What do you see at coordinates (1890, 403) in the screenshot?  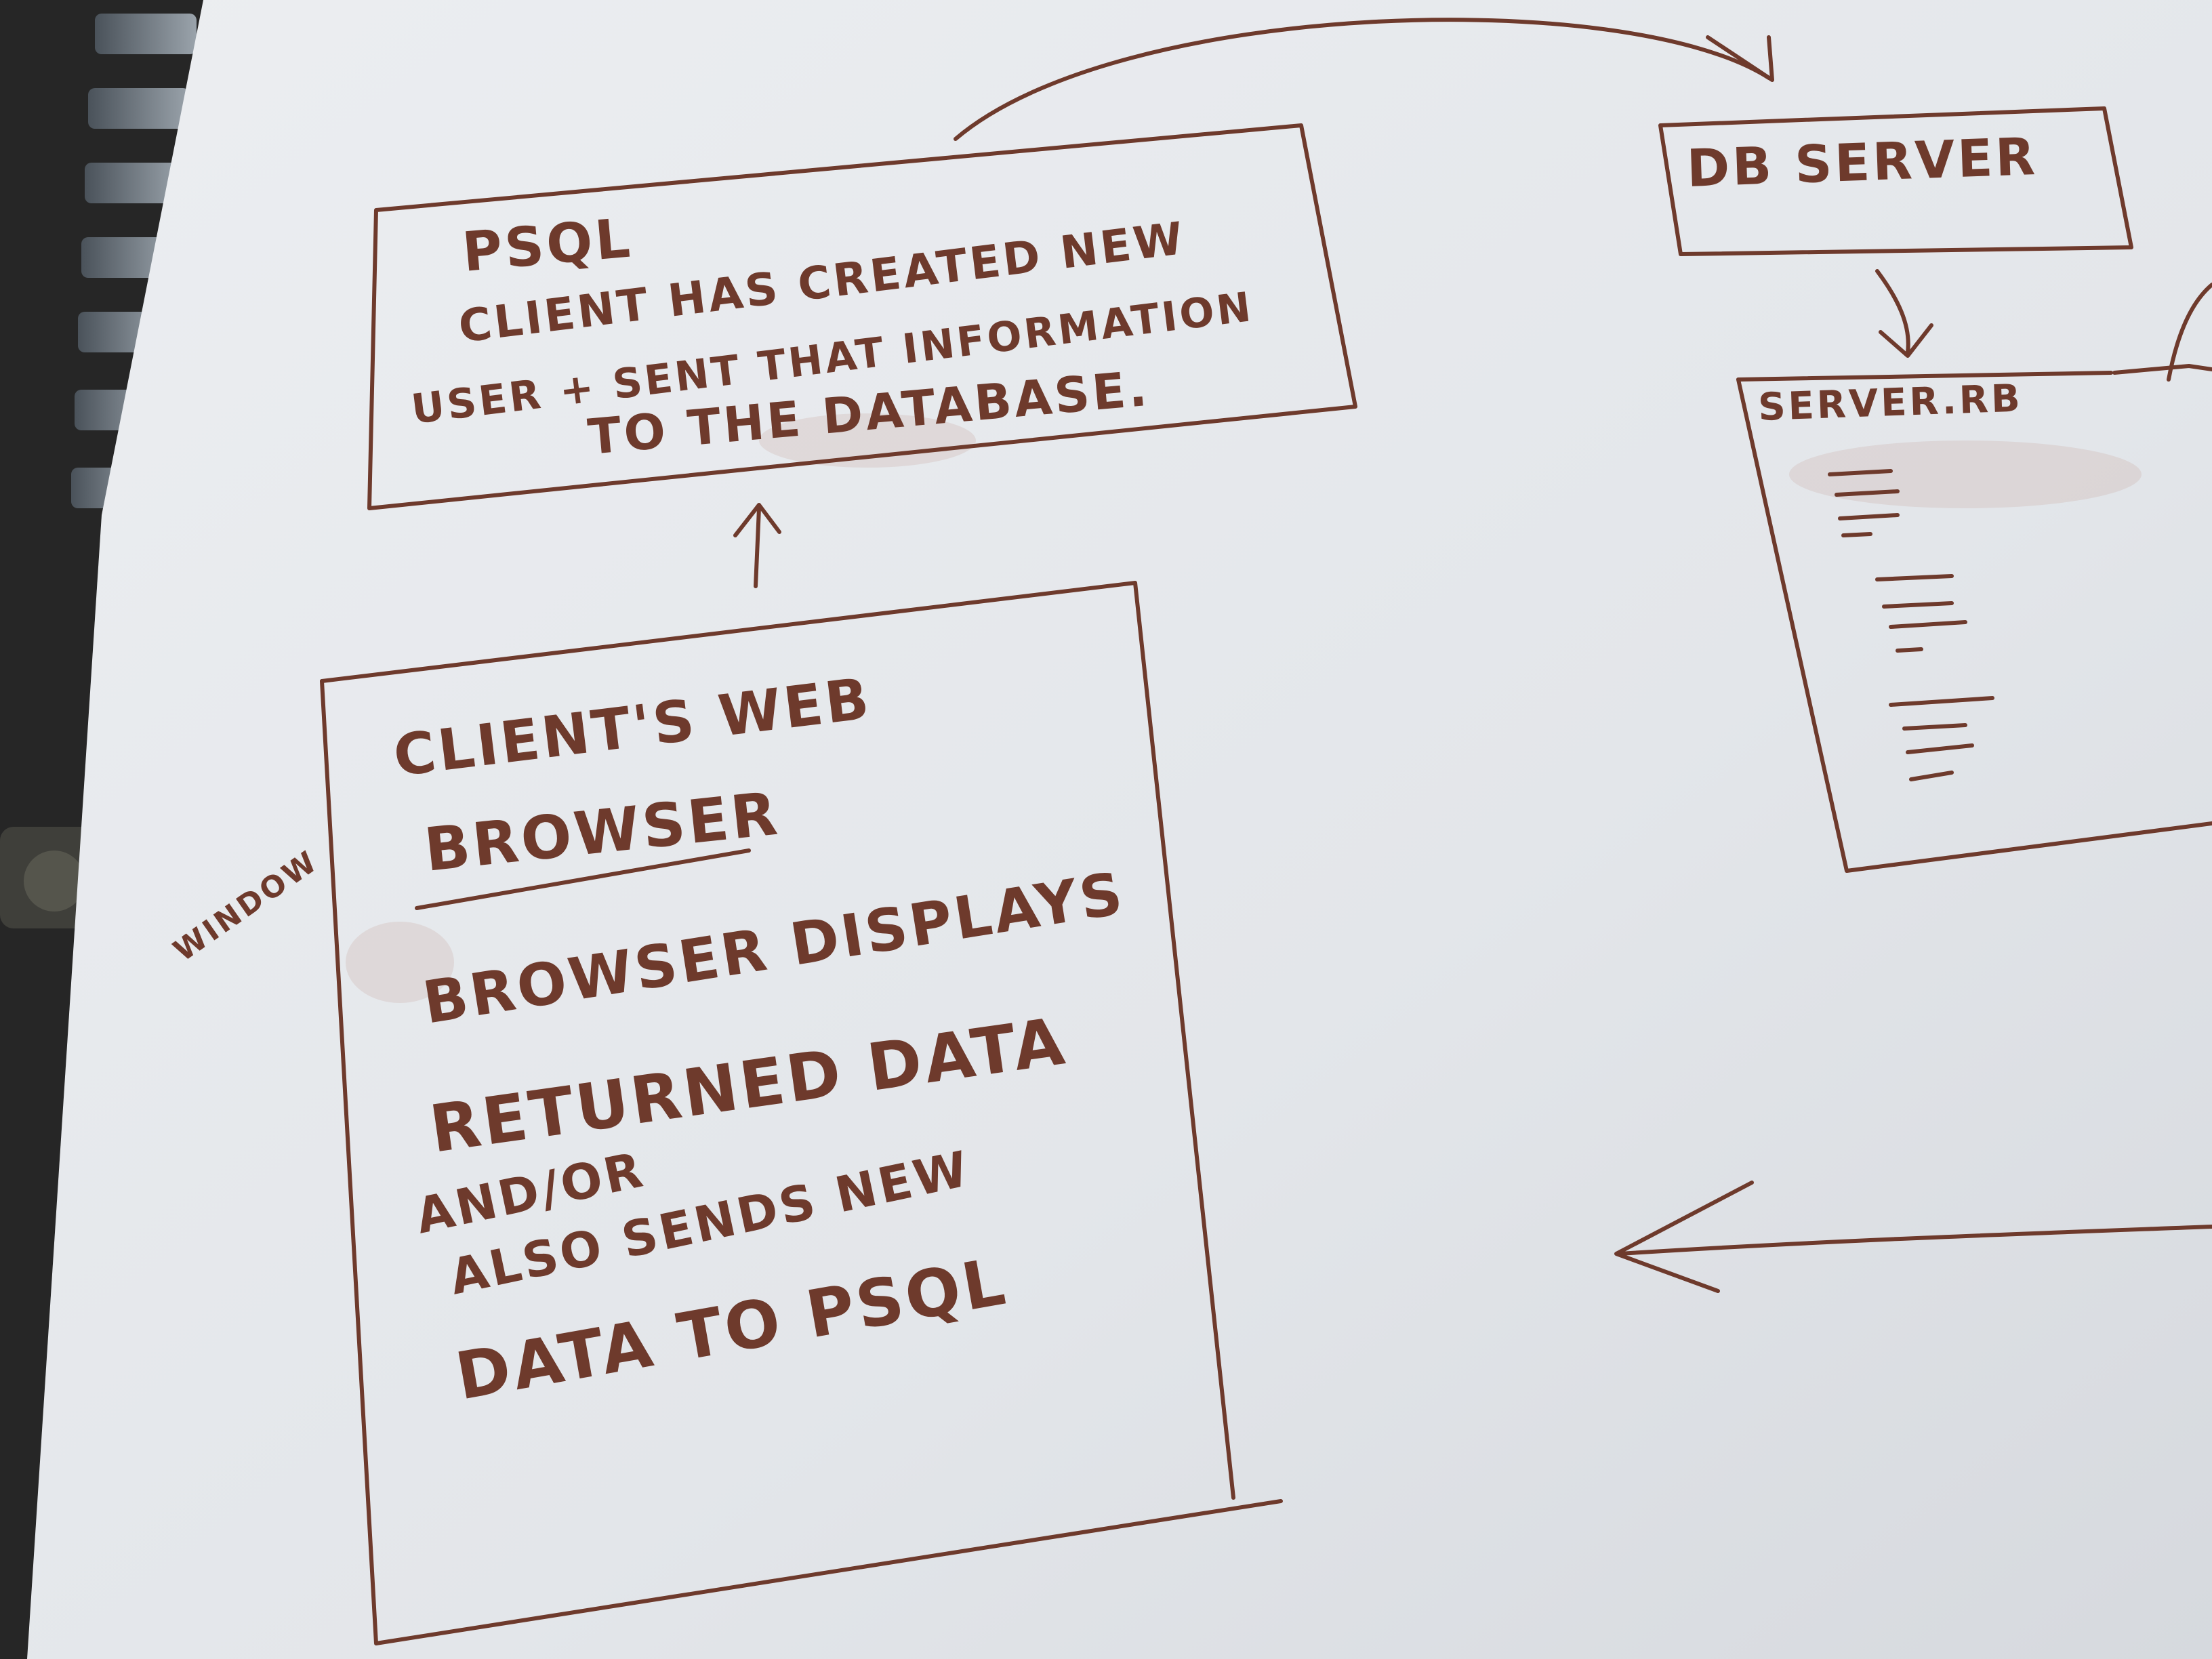 I see `server-rb-title: SERVER.RB` at bounding box center [1890, 403].